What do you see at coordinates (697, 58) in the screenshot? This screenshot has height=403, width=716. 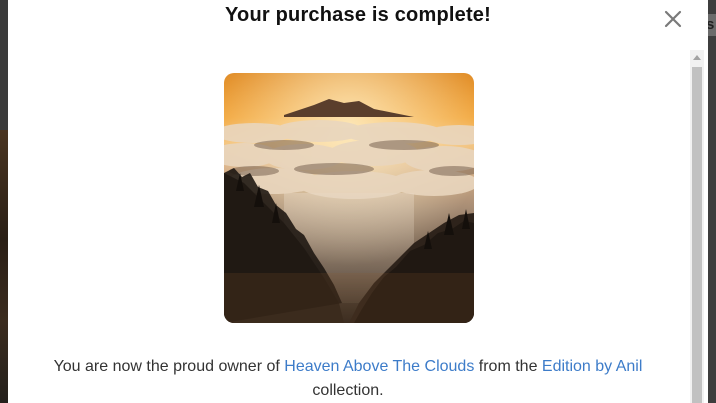 I see `scroll-up-arrow-icon` at bounding box center [697, 58].